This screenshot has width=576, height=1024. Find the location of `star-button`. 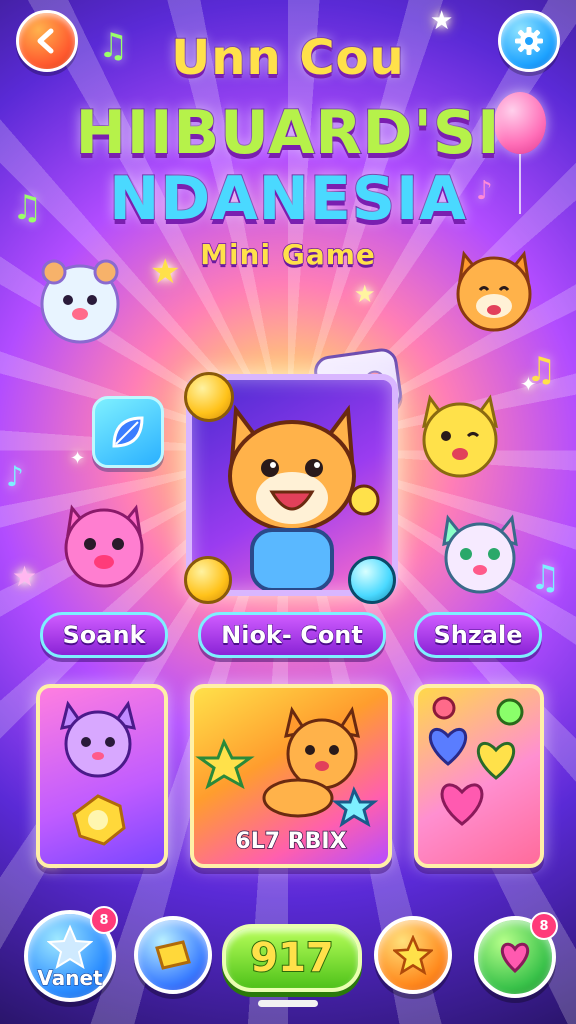

star-button is located at coordinates (413, 955).